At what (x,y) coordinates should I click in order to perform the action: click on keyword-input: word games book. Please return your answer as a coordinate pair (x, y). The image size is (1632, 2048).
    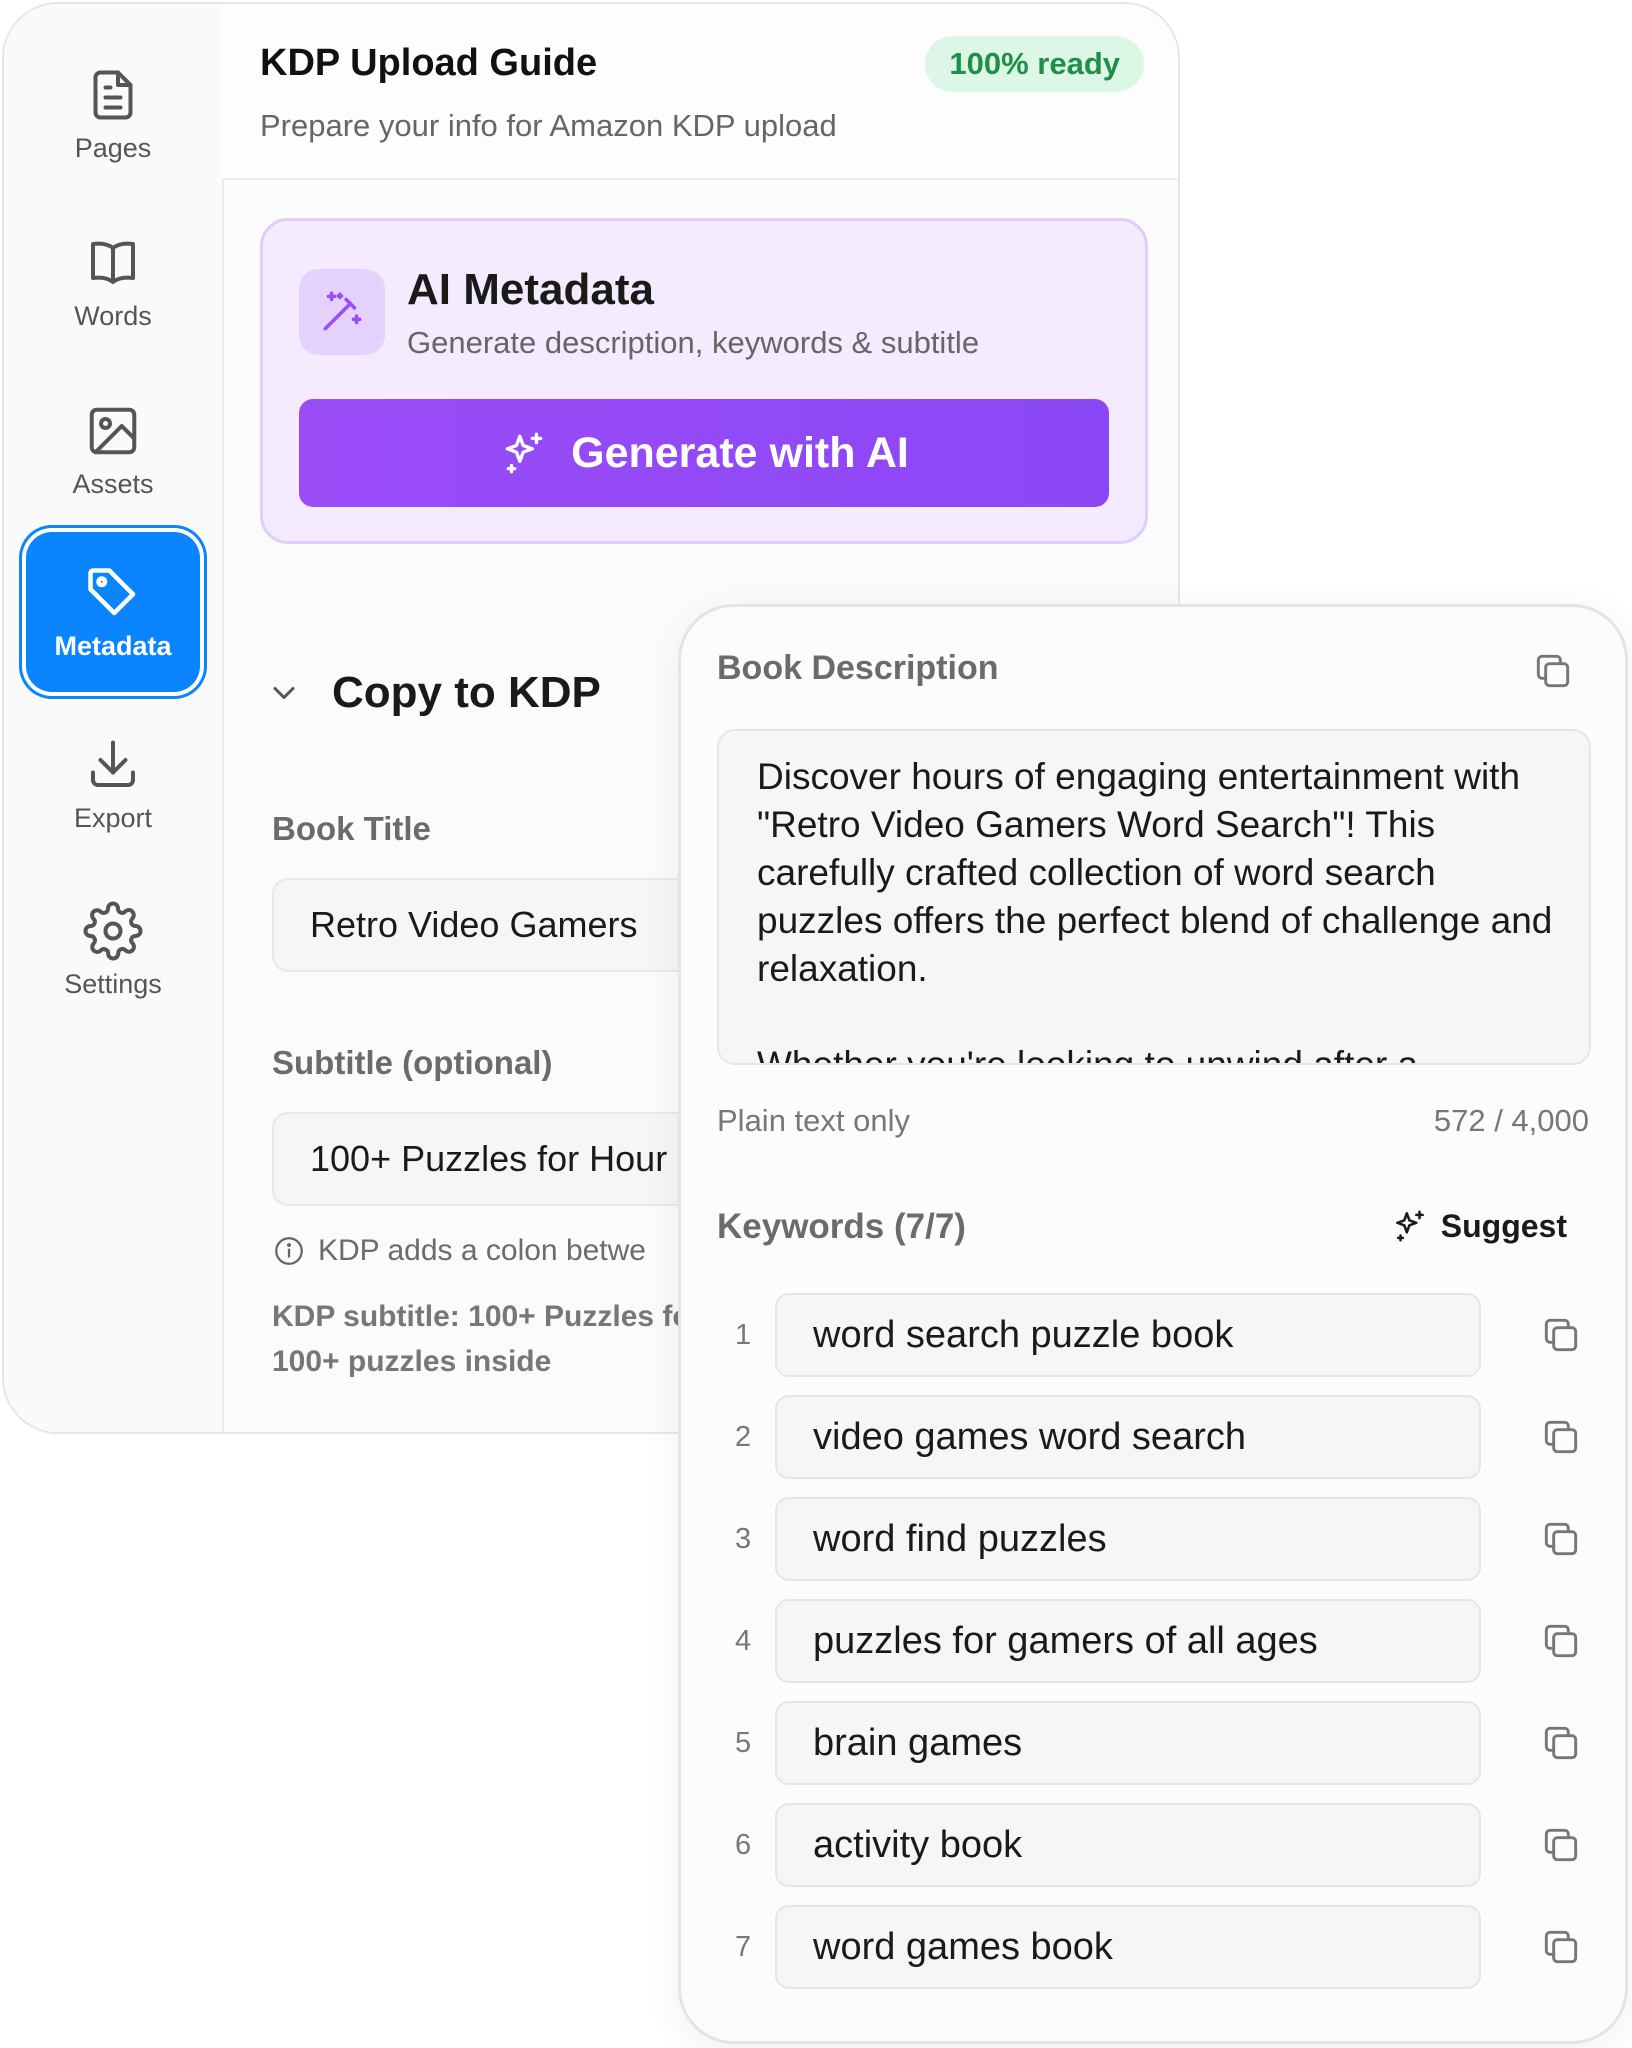
    Looking at the image, I should click on (1128, 1947).